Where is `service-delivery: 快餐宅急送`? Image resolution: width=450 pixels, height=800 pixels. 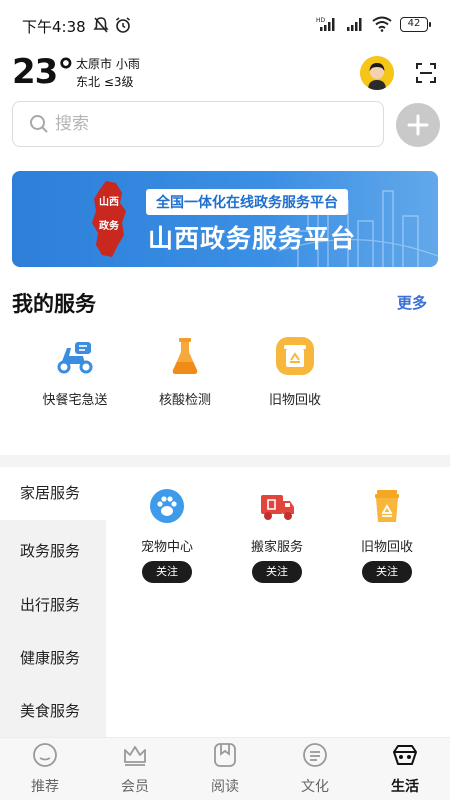 service-delivery: 快餐宅急送 is located at coordinates (75, 372).